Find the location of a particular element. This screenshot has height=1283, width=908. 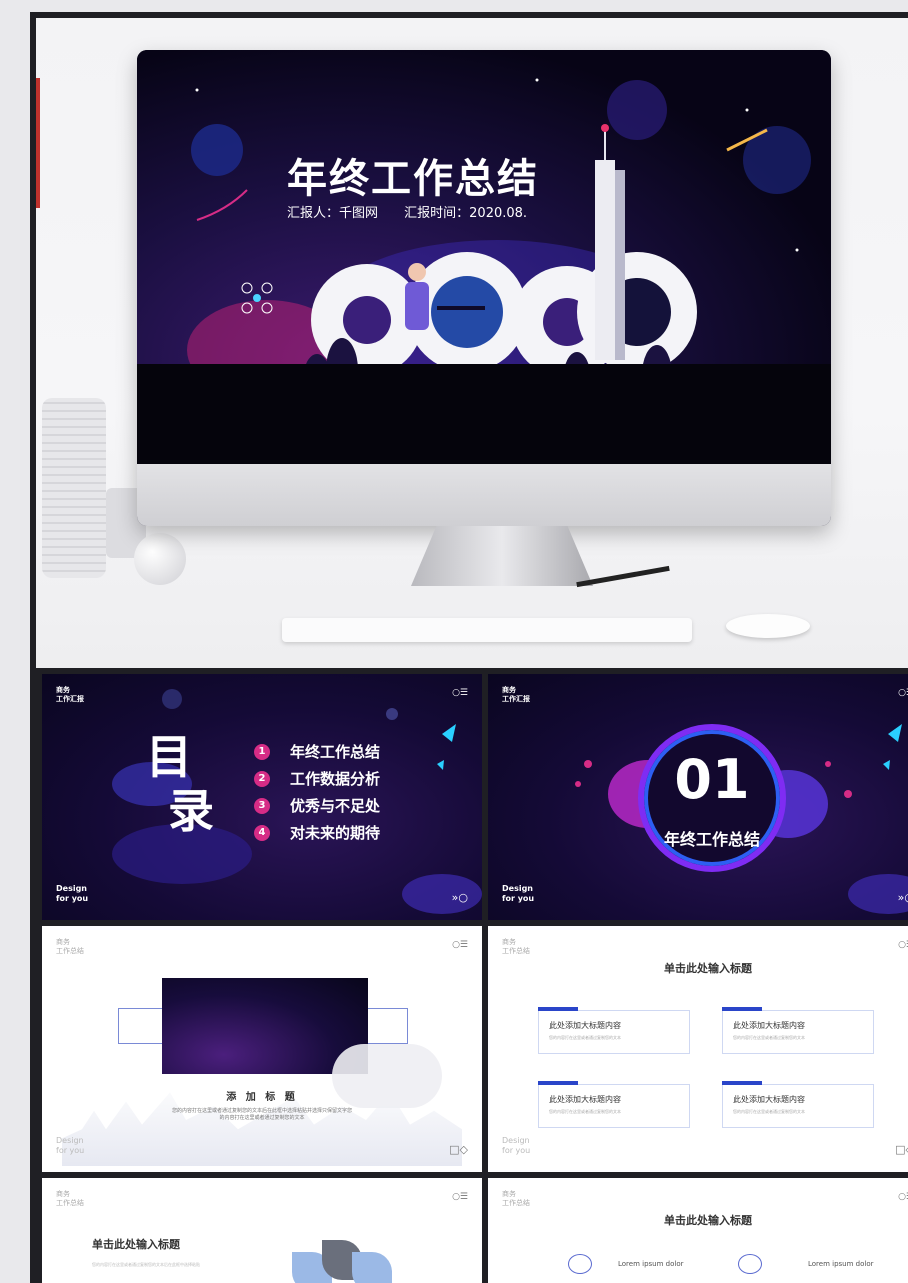

accent-bar is located at coordinates (38, 143).